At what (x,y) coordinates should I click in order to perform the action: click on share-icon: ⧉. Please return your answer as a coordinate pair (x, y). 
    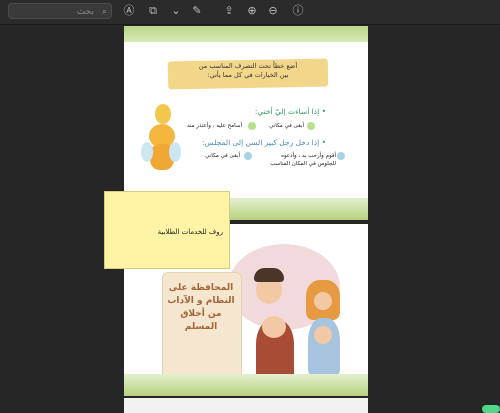
    Looking at the image, I should click on (153, 11).